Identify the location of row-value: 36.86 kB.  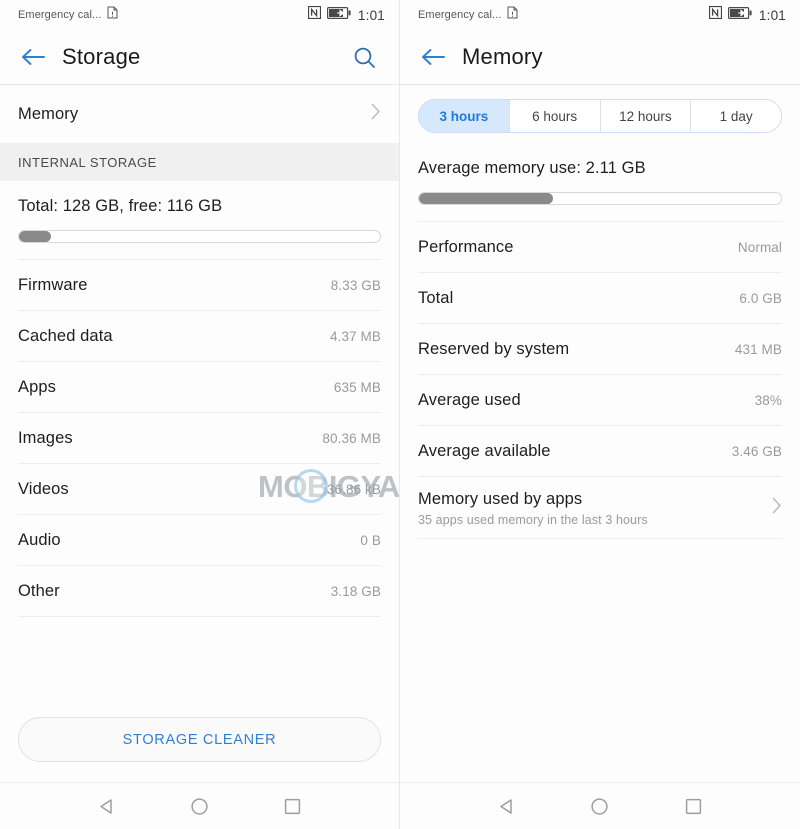
(353, 489).